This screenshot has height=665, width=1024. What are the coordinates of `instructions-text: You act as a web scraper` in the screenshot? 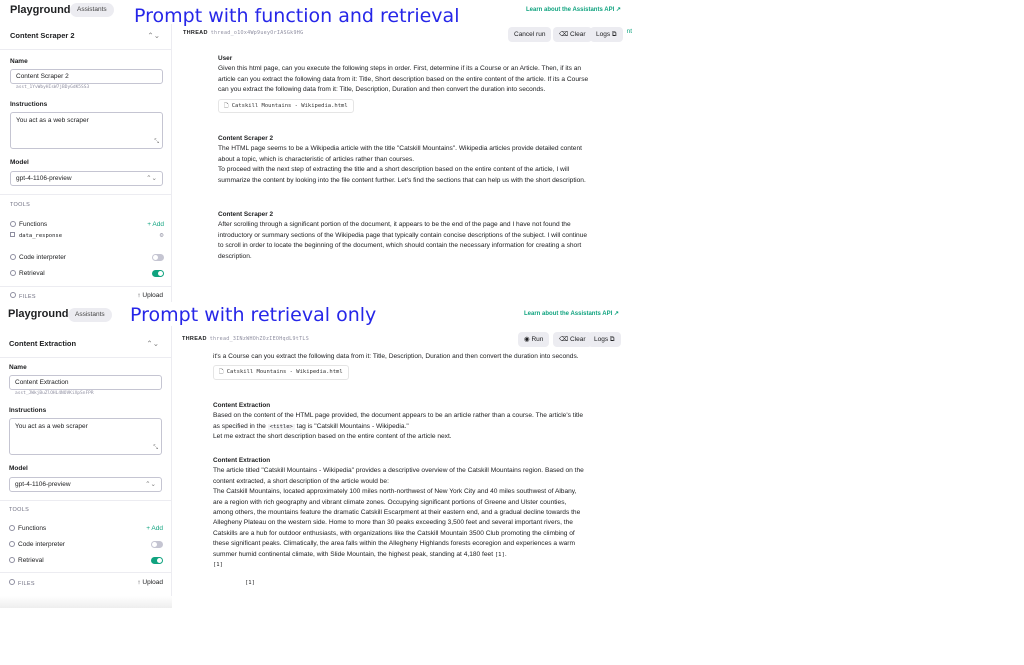 It's located at (51, 426).